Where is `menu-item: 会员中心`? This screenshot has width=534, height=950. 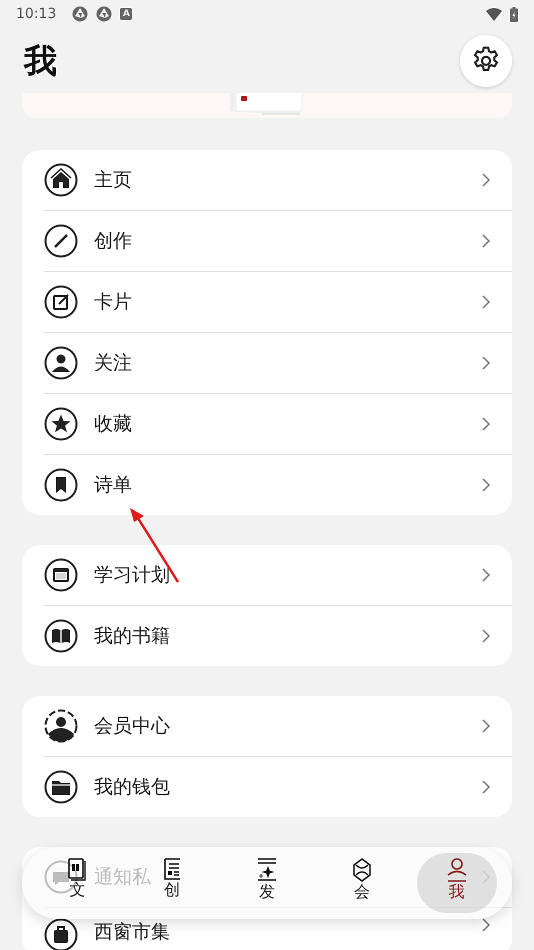
menu-item: 会员中心 is located at coordinates (267, 726).